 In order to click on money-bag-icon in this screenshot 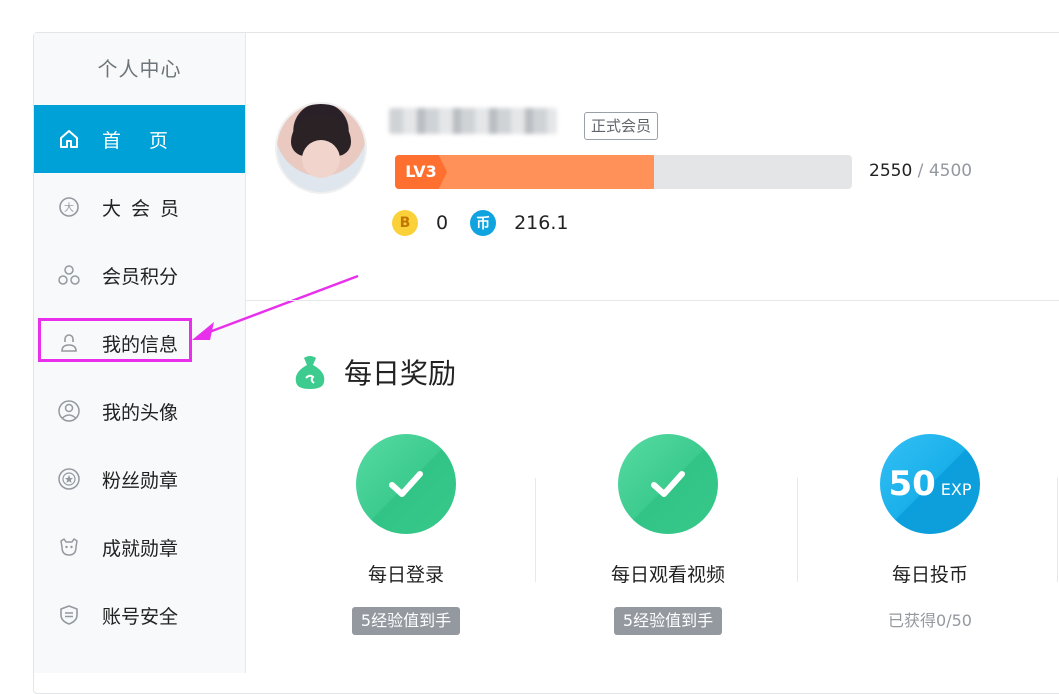, I will do `click(310, 372)`.